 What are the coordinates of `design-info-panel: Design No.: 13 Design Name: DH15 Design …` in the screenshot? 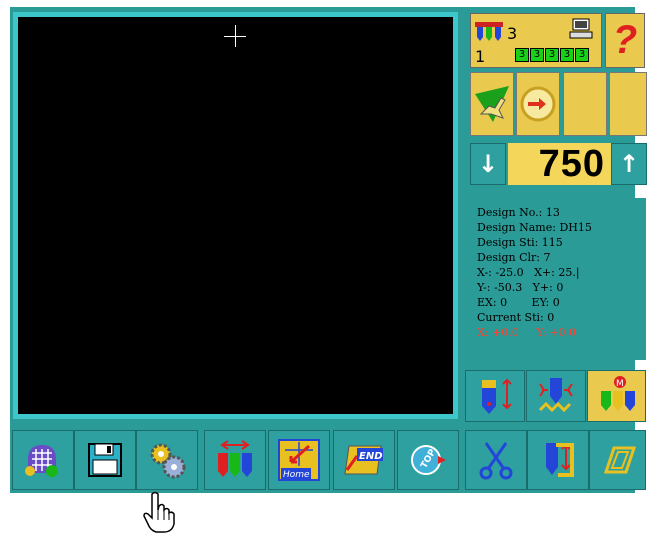 It's located at (558, 279).